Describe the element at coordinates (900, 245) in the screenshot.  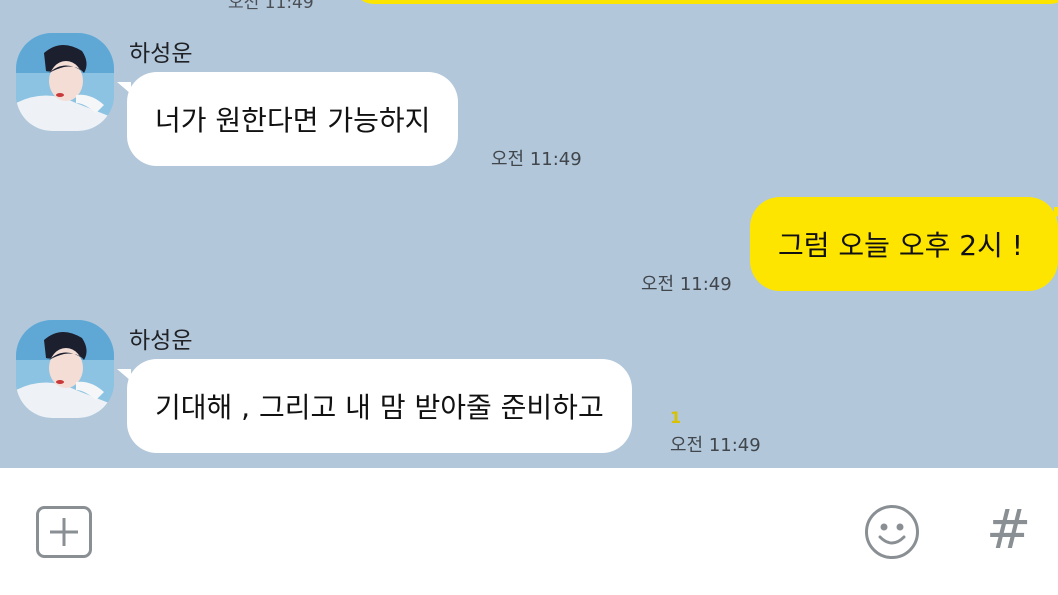
I see `message-text: 그럼 오늘 오후 2시 !` at that location.